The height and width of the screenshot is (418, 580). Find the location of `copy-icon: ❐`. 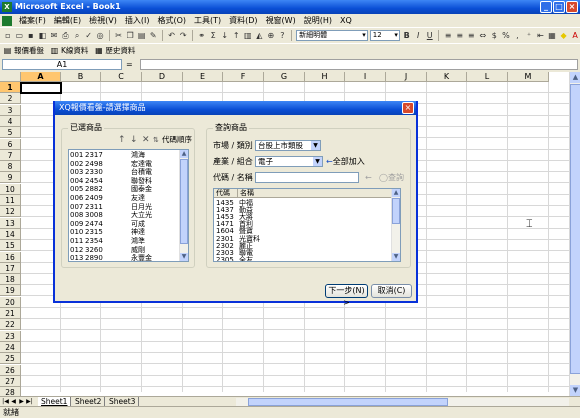

copy-icon: ❐ is located at coordinates (130, 35).